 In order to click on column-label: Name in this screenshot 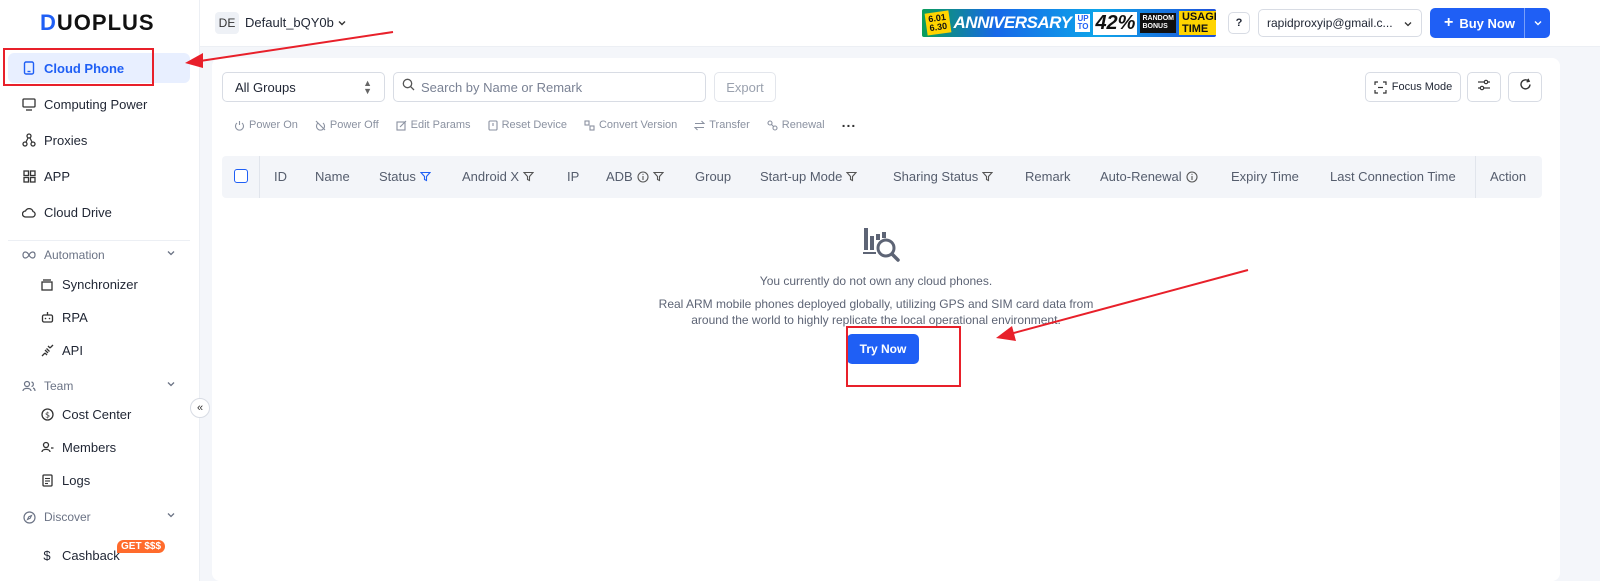, I will do `click(332, 176)`.